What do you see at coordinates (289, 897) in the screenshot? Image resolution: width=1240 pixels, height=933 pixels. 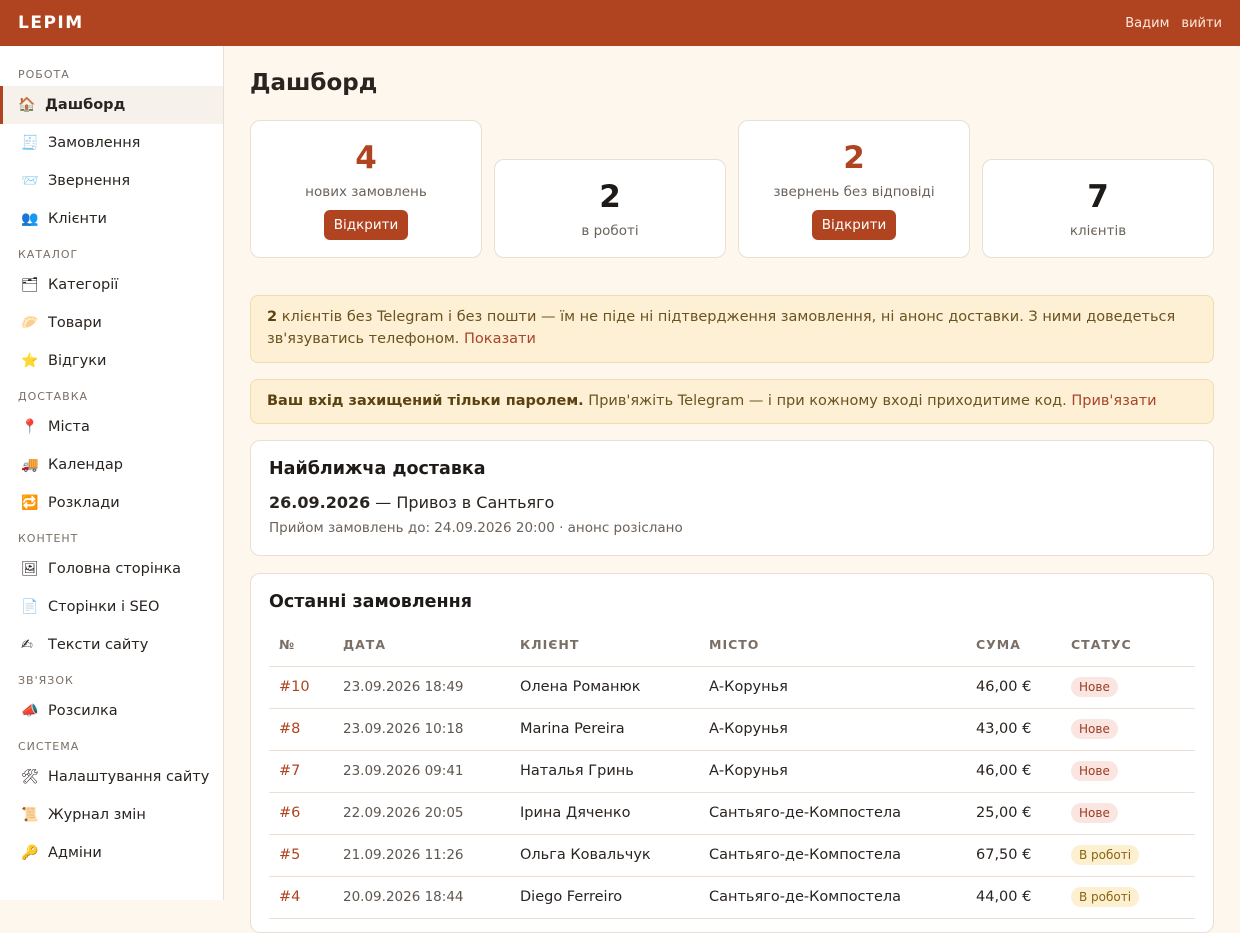 I see `order-number: #4` at bounding box center [289, 897].